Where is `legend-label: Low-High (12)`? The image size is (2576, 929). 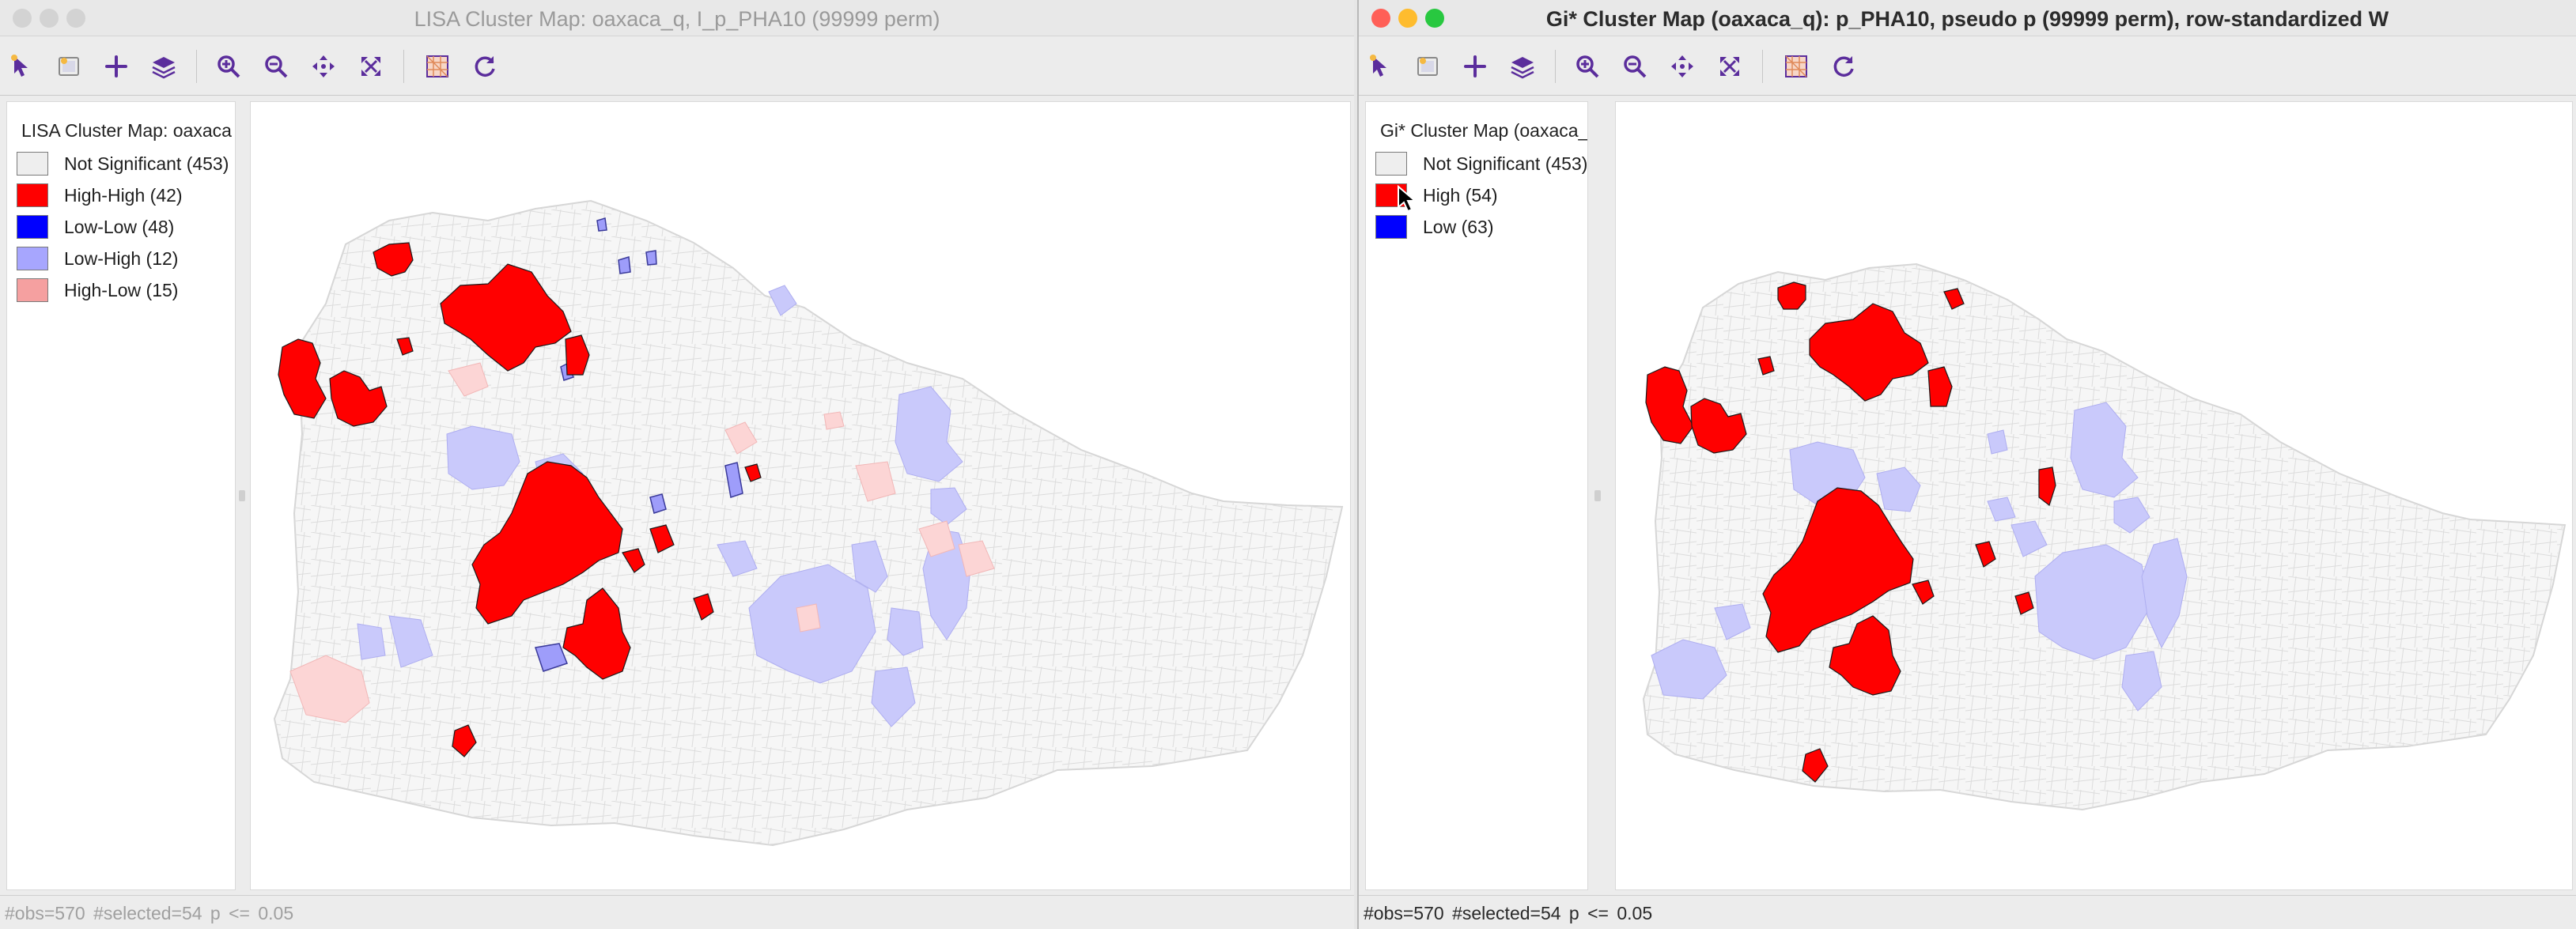
legend-label: Low-High (12) is located at coordinates (122, 258).